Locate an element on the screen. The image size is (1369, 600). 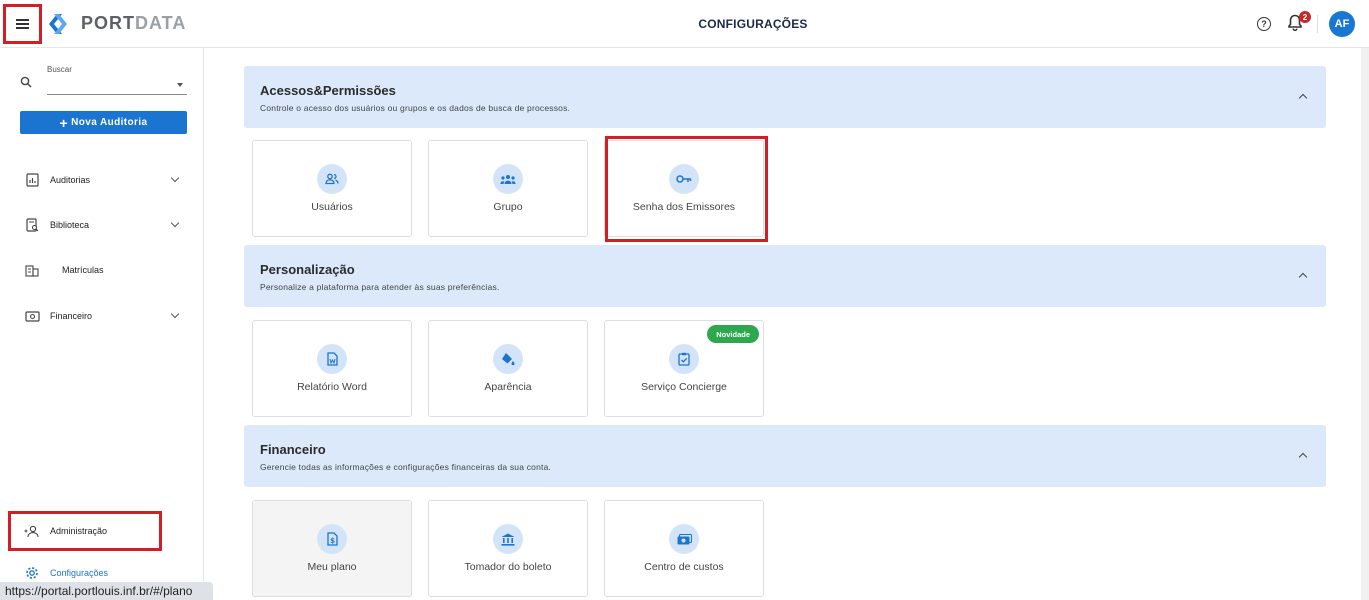
menu-toggle-button is located at coordinates (22, 24).